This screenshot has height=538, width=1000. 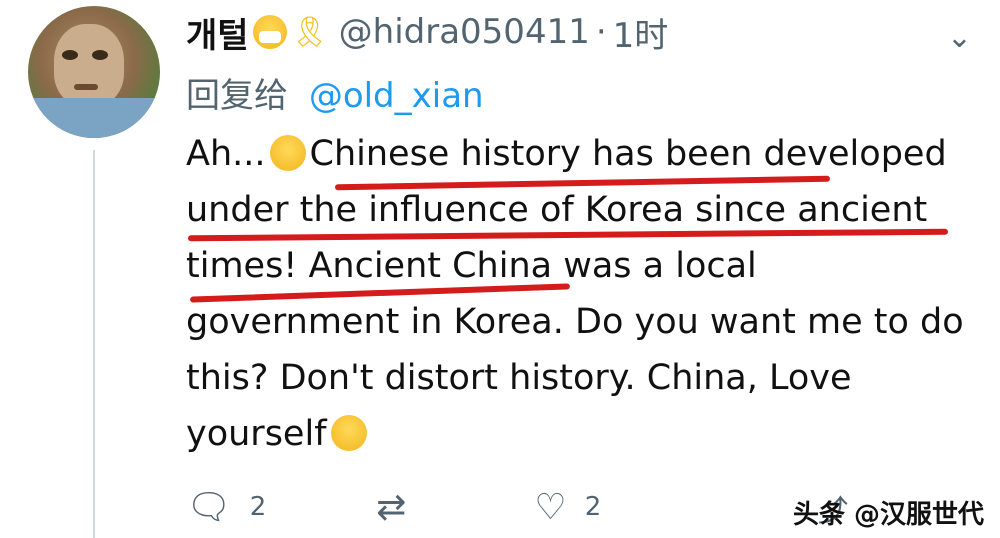 What do you see at coordinates (448, 507) in the screenshot?
I see `tweet-actions: 🗨 2 ⇄ ♡ 2` at bounding box center [448, 507].